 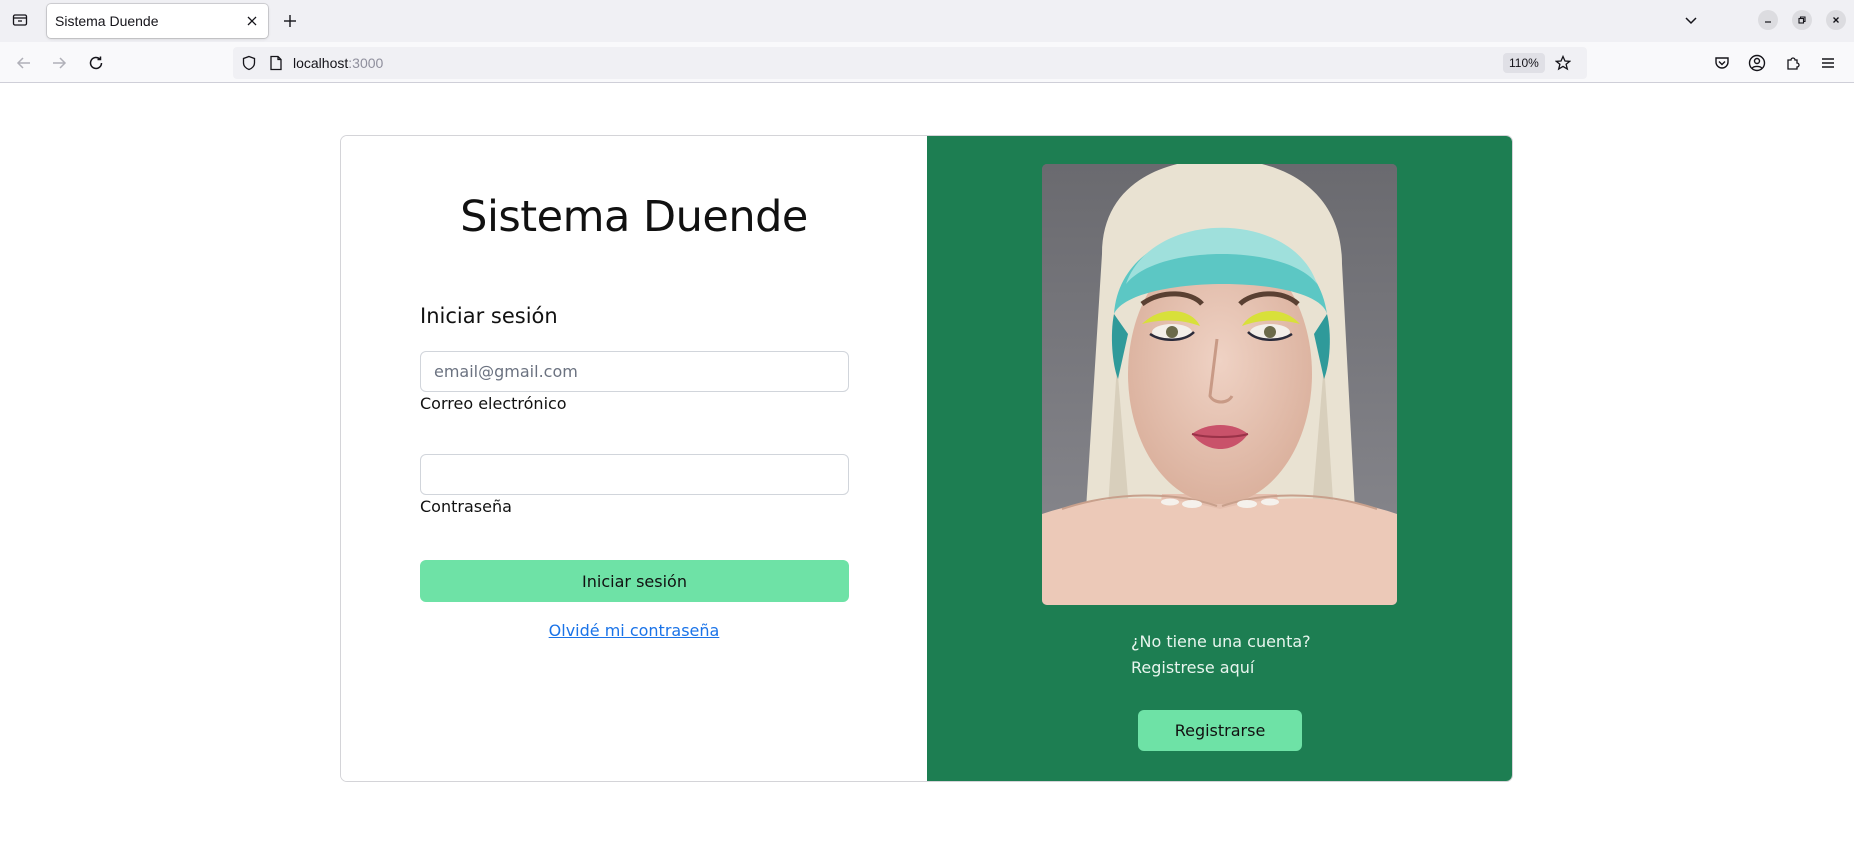 I want to click on pocket-button, so click(x=1722, y=63).